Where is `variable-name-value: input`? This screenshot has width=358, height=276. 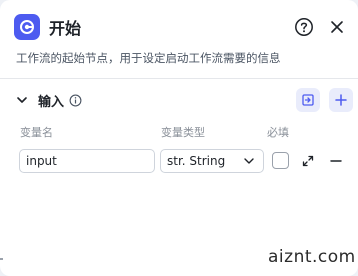
variable-name-value: input is located at coordinates (41, 161).